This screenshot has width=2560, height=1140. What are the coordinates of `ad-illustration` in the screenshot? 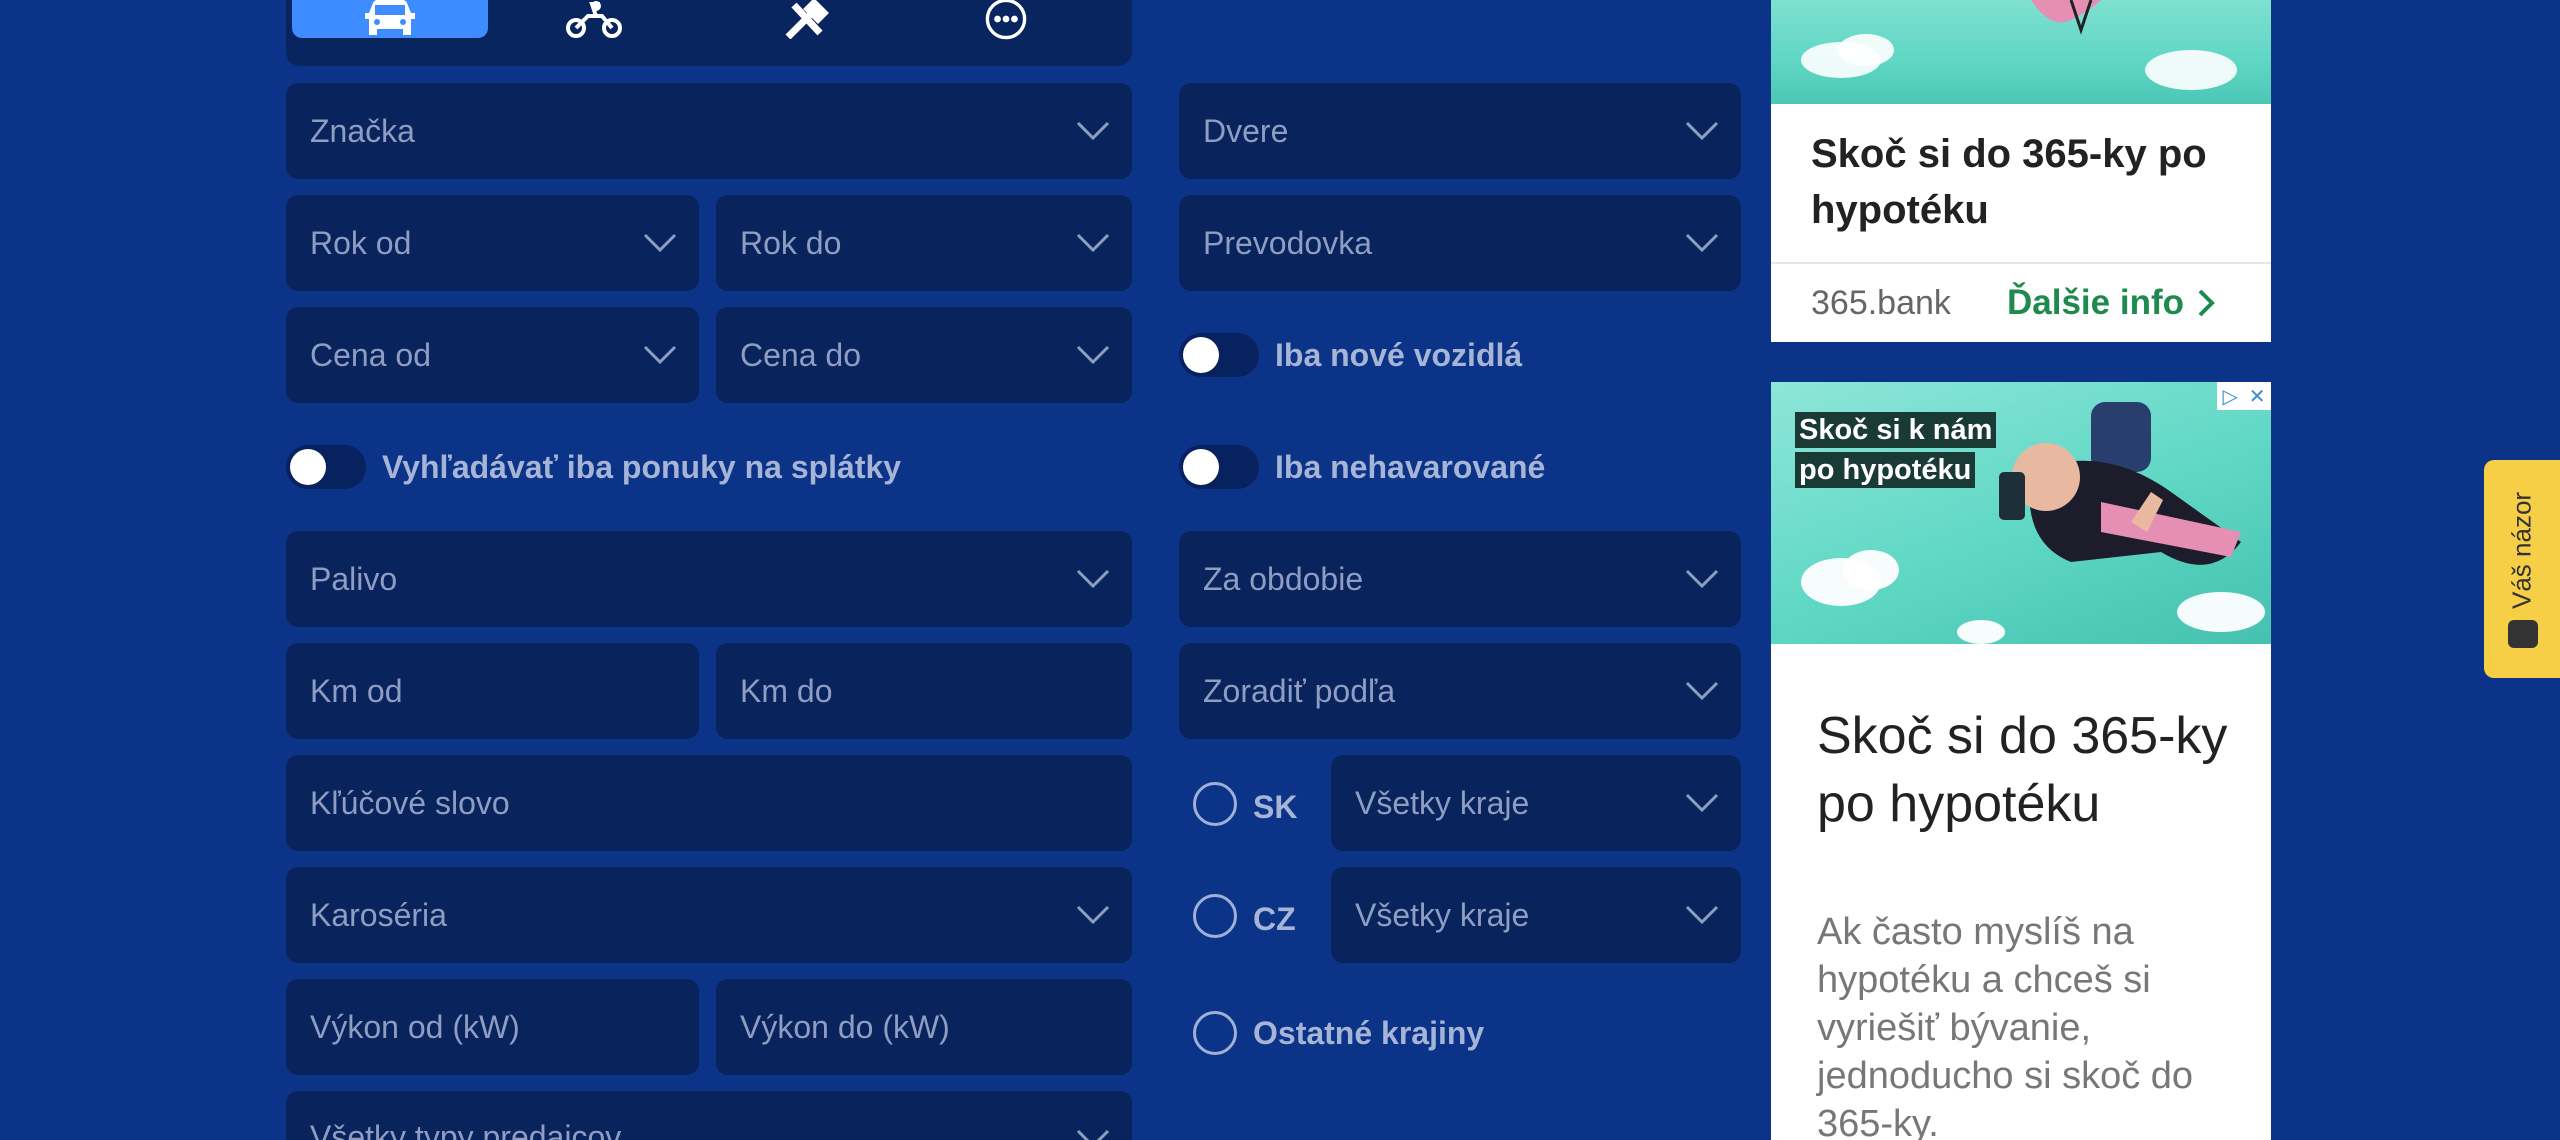 It's located at (2019, 45).